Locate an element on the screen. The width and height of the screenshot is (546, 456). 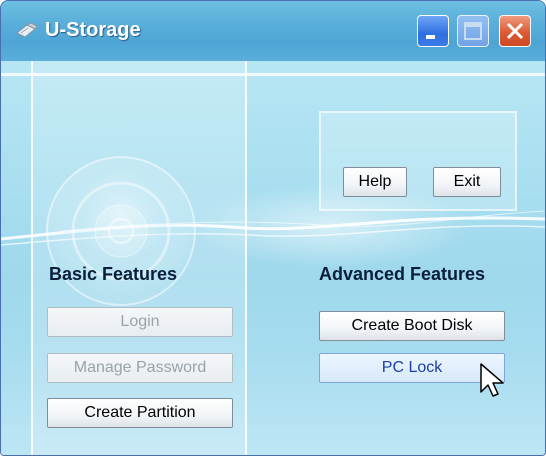
title-bar: U-Storage is located at coordinates (273, 31).